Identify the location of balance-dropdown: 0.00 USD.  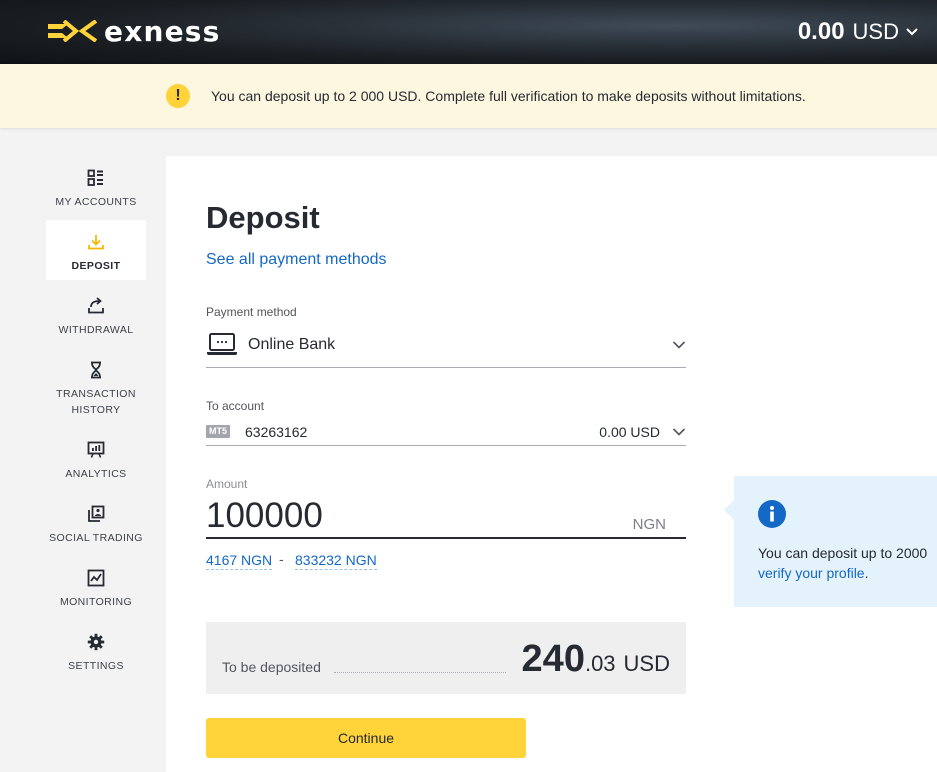
(858, 32).